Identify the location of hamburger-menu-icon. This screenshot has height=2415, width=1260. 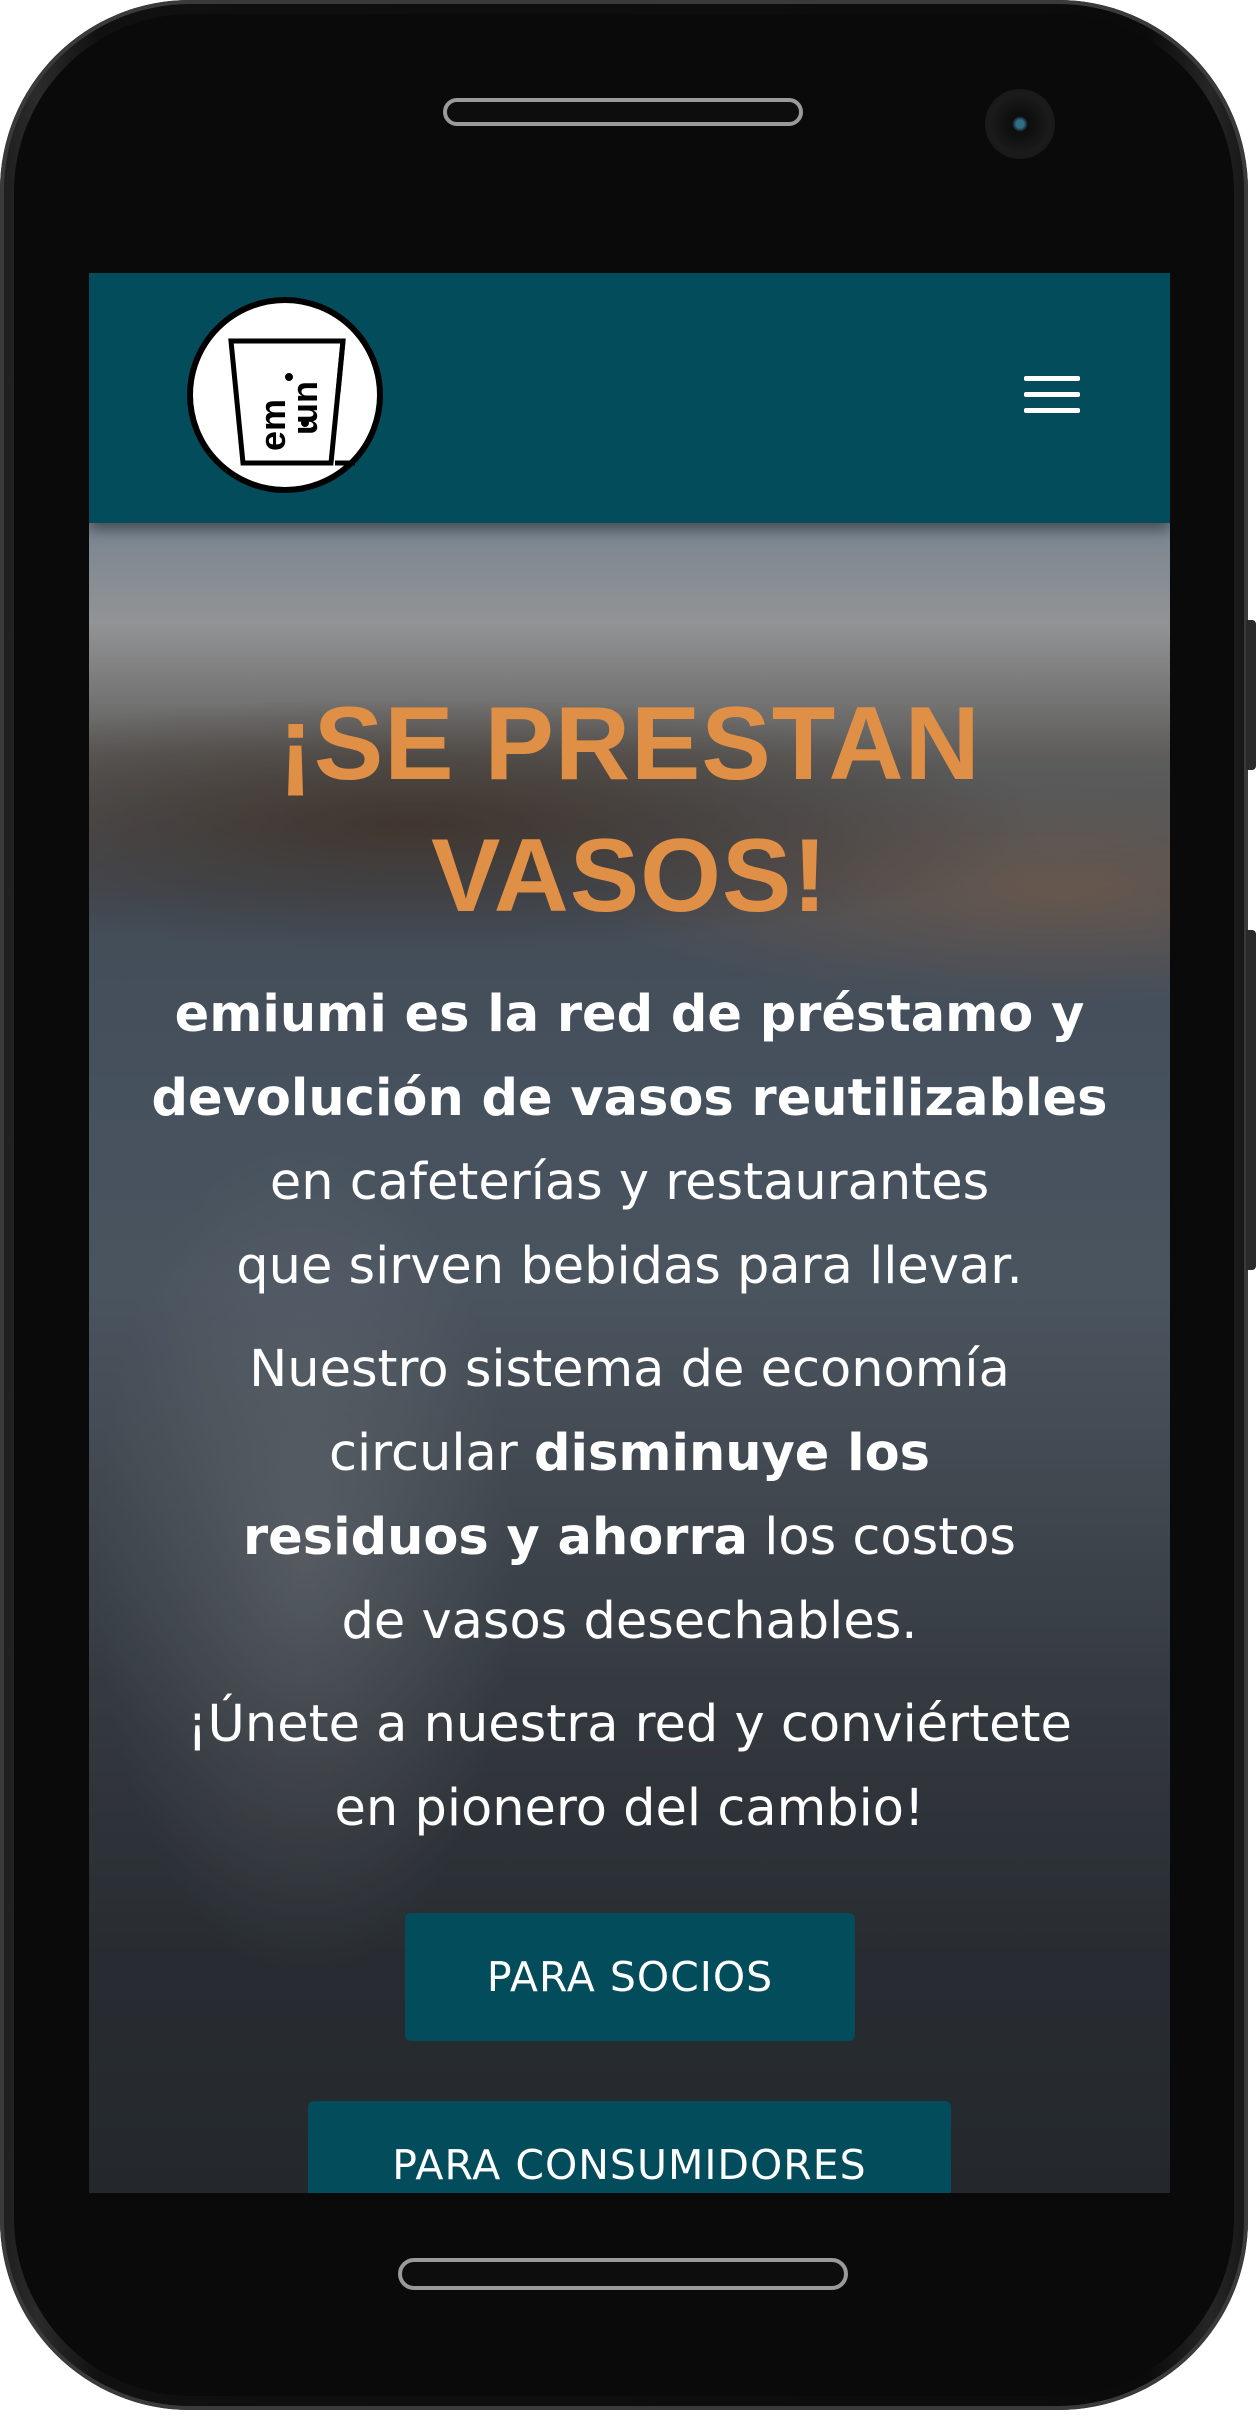
(1054, 397).